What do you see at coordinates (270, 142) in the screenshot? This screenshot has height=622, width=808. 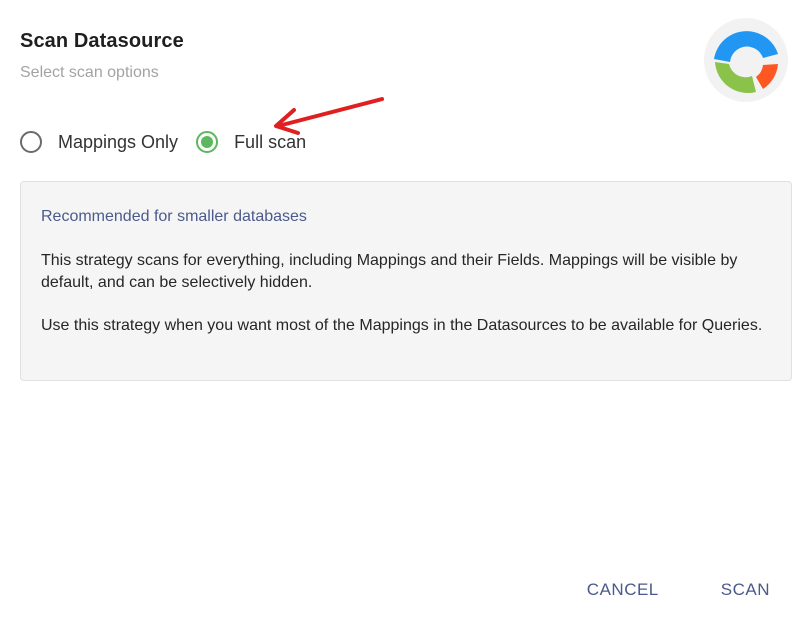 I see `full-scan-label: Full scan` at bounding box center [270, 142].